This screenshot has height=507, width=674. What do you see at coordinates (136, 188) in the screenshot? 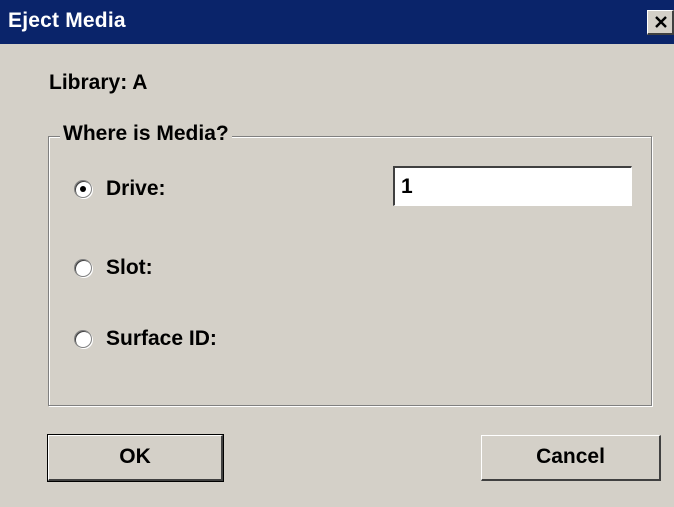
I see `drive-label: Drive:` at bounding box center [136, 188].